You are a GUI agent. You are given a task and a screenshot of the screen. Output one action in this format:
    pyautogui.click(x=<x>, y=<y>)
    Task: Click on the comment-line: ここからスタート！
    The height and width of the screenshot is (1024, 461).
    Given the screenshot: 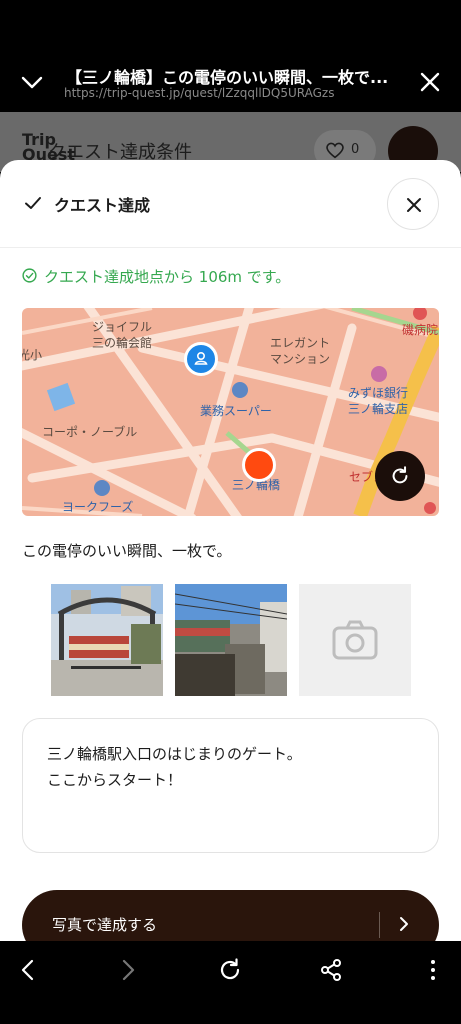 What is the action you would take?
    pyautogui.click(x=115, y=780)
    